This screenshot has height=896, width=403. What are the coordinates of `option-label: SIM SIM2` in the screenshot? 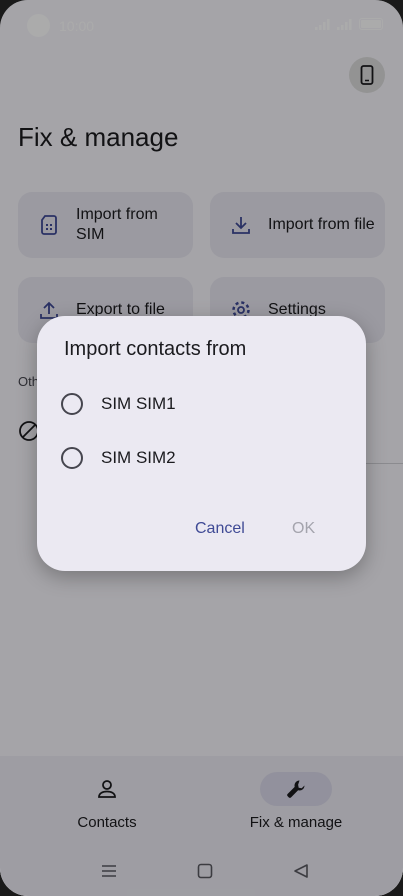 It's located at (138, 457).